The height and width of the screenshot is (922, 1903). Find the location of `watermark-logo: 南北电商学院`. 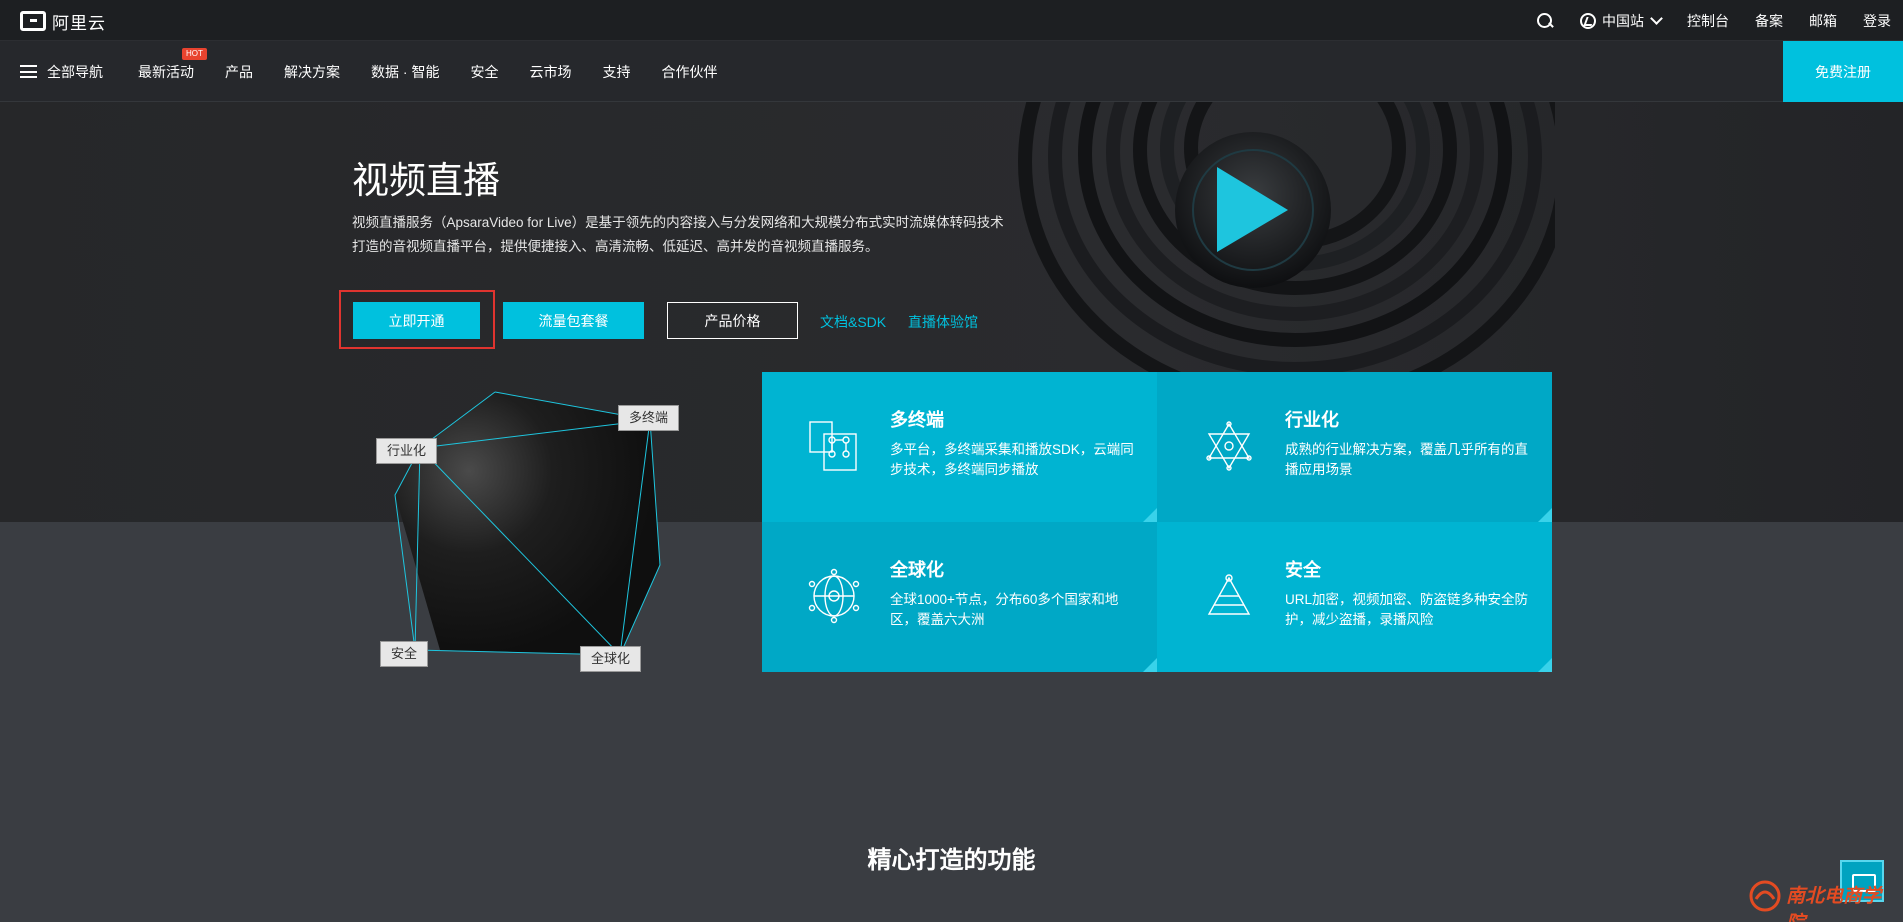

watermark-logo: 南北电商学院 is located at coordinates (1823, 899).